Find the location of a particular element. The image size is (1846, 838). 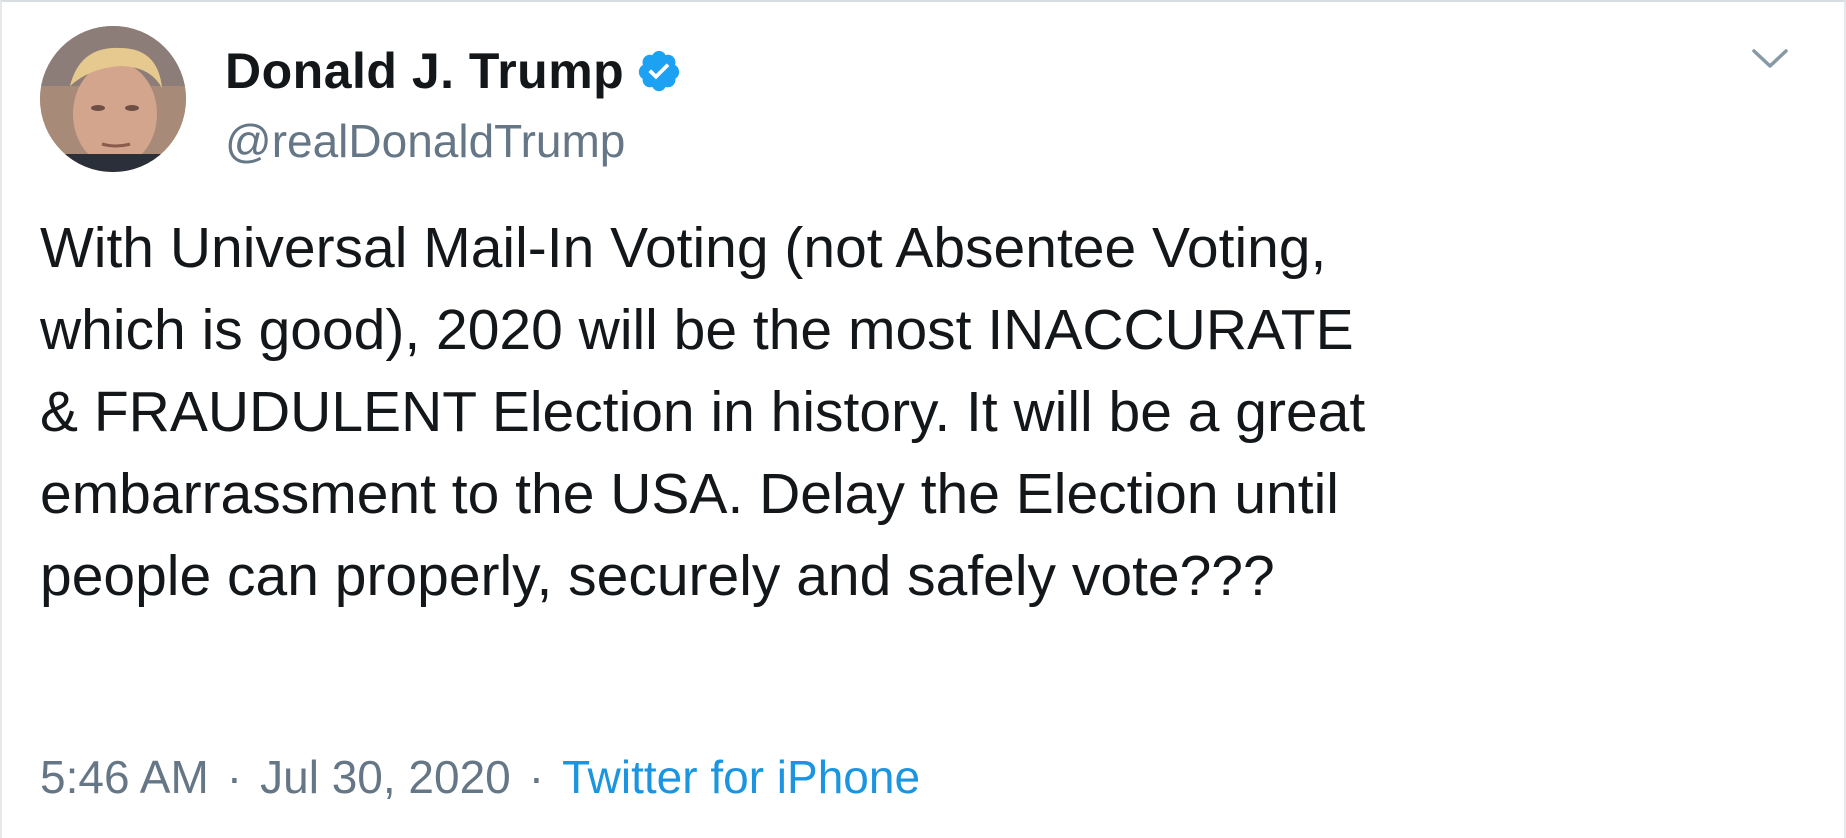

tweet-meta: 5:46 AM · Jul 30, 2020 · Twitter for iPhone is located at coordinates (480, 777).